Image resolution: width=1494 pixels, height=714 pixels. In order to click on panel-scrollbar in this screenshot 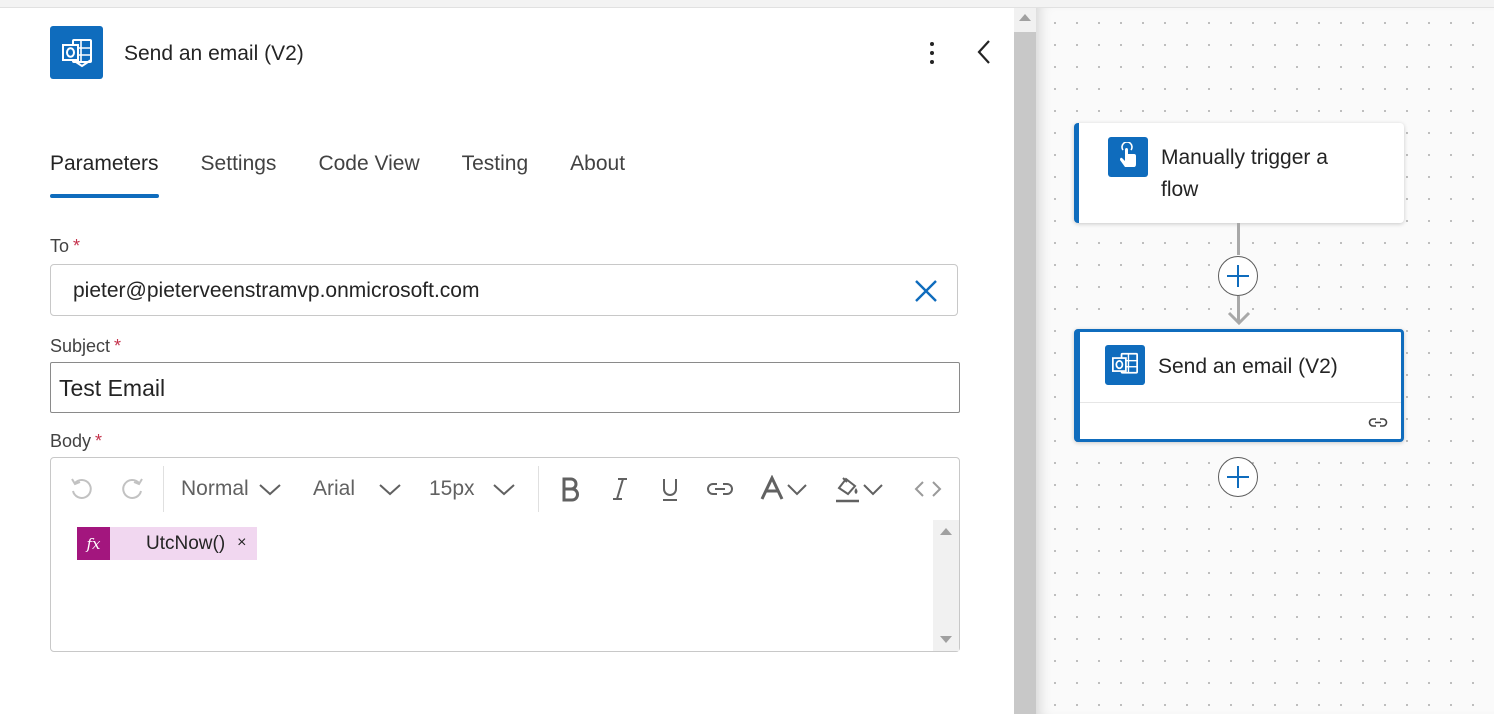, I will do `click(1025, 361)`.